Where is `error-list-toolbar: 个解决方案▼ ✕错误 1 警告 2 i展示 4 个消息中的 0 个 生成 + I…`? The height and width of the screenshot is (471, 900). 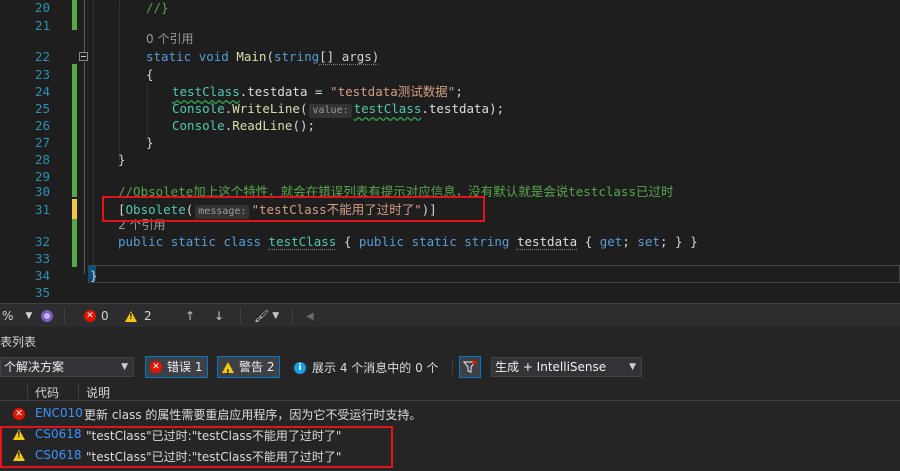
error-list-toolbar: 个解决方案▼ ✕错误 1 警告 2 i展示 4 个消息中的 0 个 生成 + I… is located at coordinates (450, 368).